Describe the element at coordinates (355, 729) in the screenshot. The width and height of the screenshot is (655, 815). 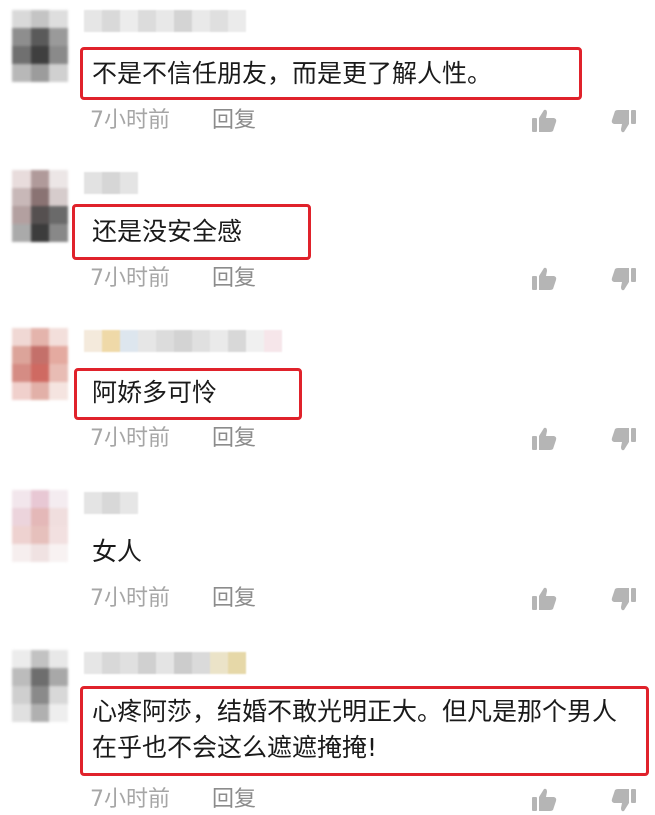
I see `comment-text: 心疼阿莎，结婚不敢光明正大。但凡是那个男人在乎也不会这么遮遮掩掩!` at that location.